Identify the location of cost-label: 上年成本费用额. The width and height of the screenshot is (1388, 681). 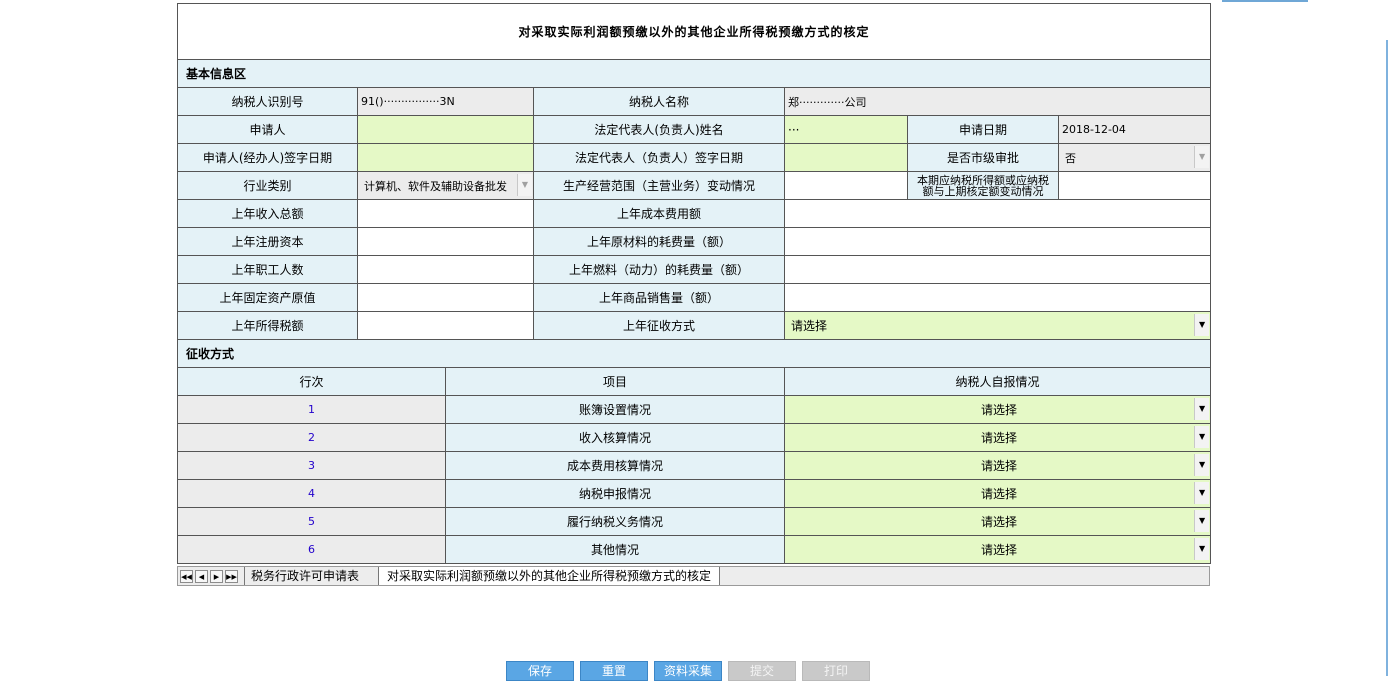
(659, 214).